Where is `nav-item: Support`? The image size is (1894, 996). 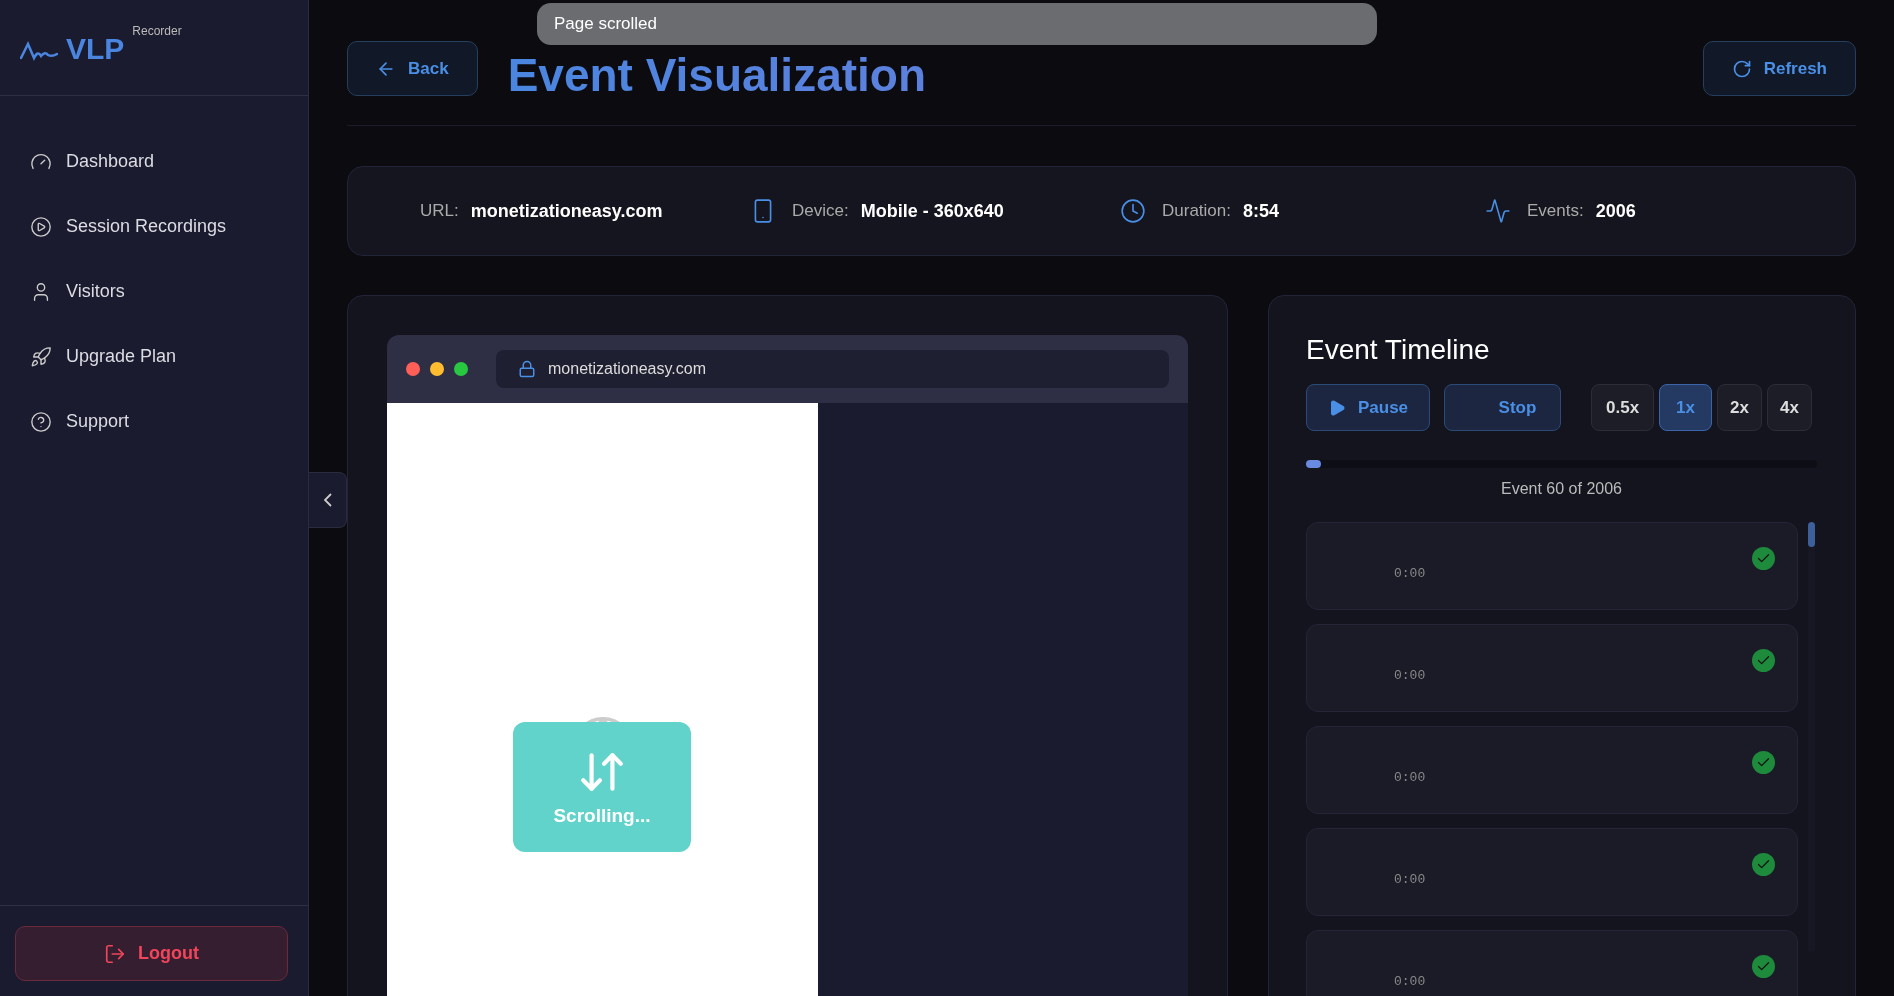
nav-item: Support is located at coordinates (154, 421).